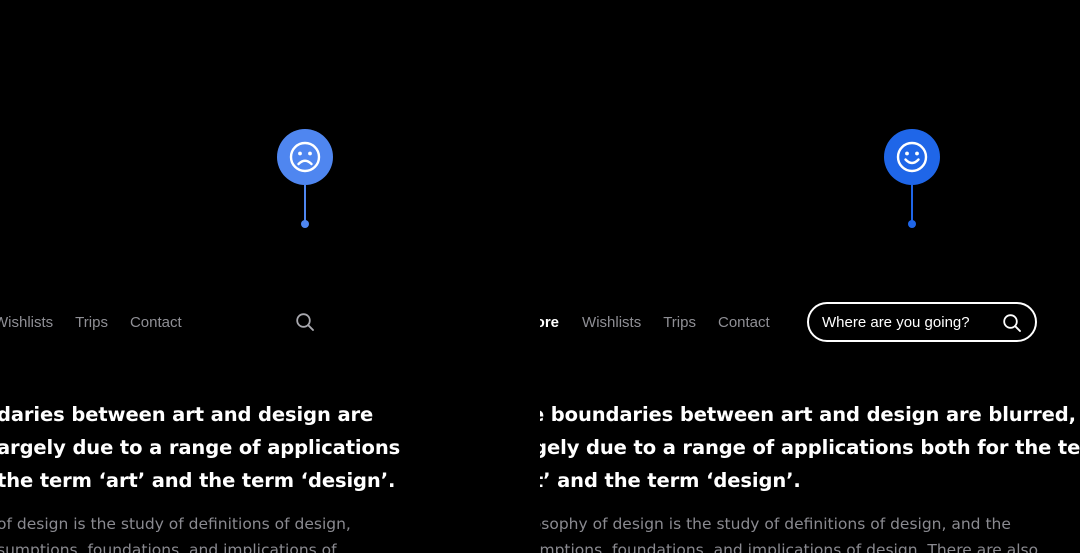 The image size is (1080, 553). Describe the element at coordinates (912, 157) in the screenshot. I see `happy-face-icon` at that location.